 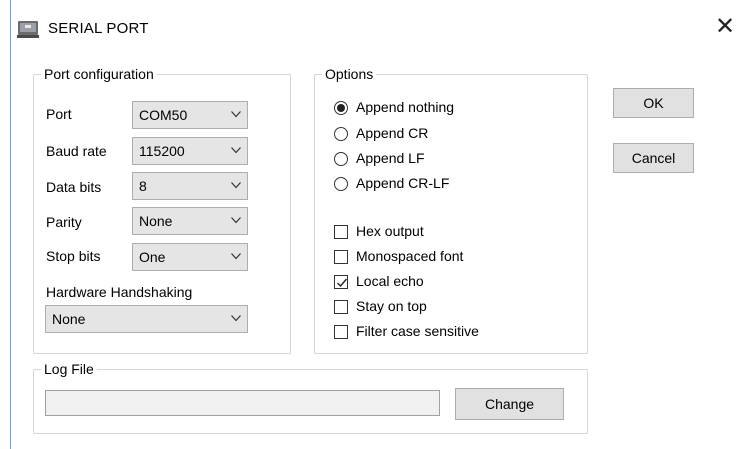 I want to click on append-nothing-radio, so click(x=341, y=108).